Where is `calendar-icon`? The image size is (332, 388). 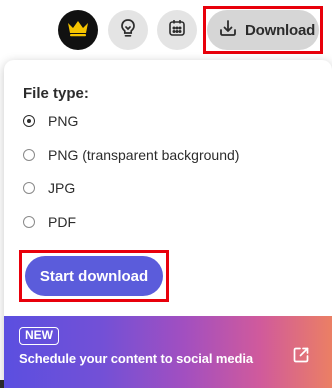
calendar-icon is located at coordinates (177, 30).